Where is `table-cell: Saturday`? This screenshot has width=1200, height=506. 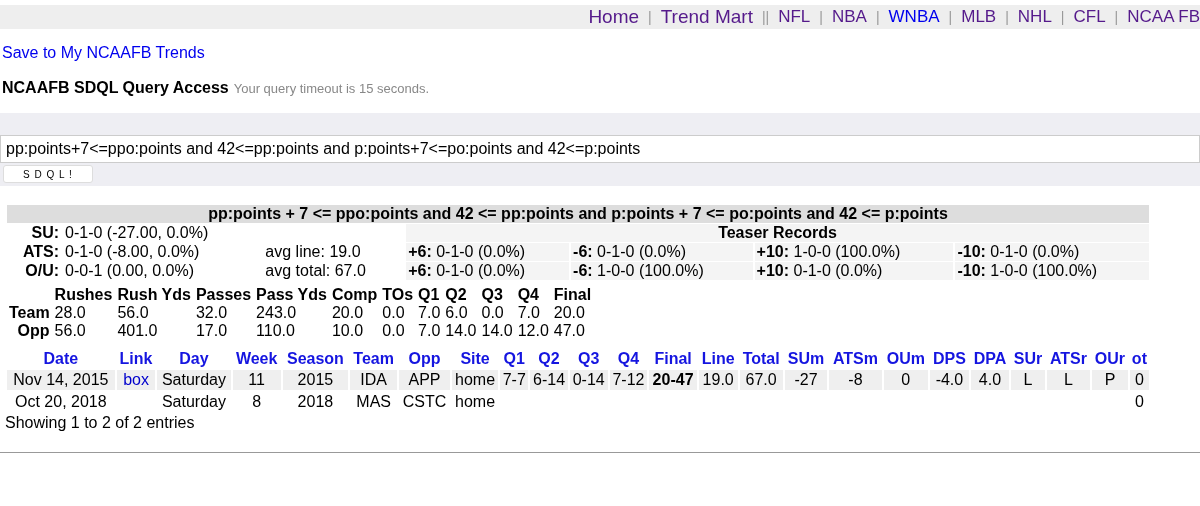 table-cell: Saturday is located at coordinates (194, 380).